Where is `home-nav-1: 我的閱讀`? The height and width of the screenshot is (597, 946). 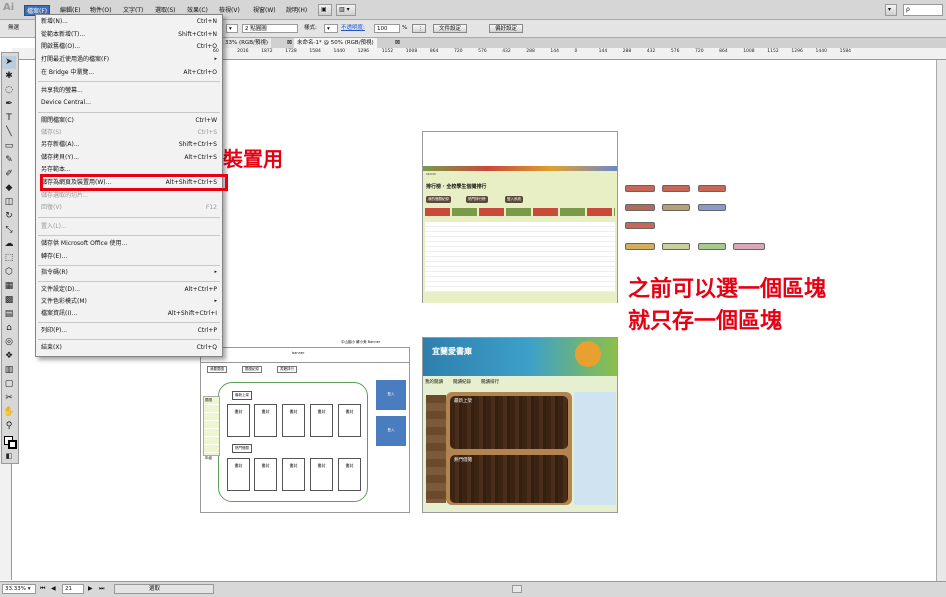 home-nav-1: 我的閱讀 is located at coordinates (434, 382).